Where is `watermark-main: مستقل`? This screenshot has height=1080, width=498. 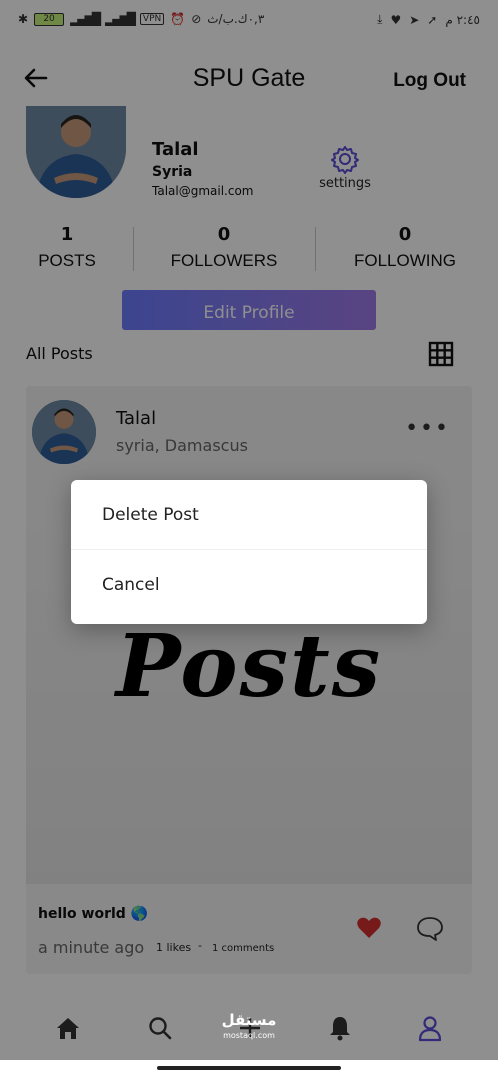 watermark-main: مستقل is located at coordinates (249, 1020).